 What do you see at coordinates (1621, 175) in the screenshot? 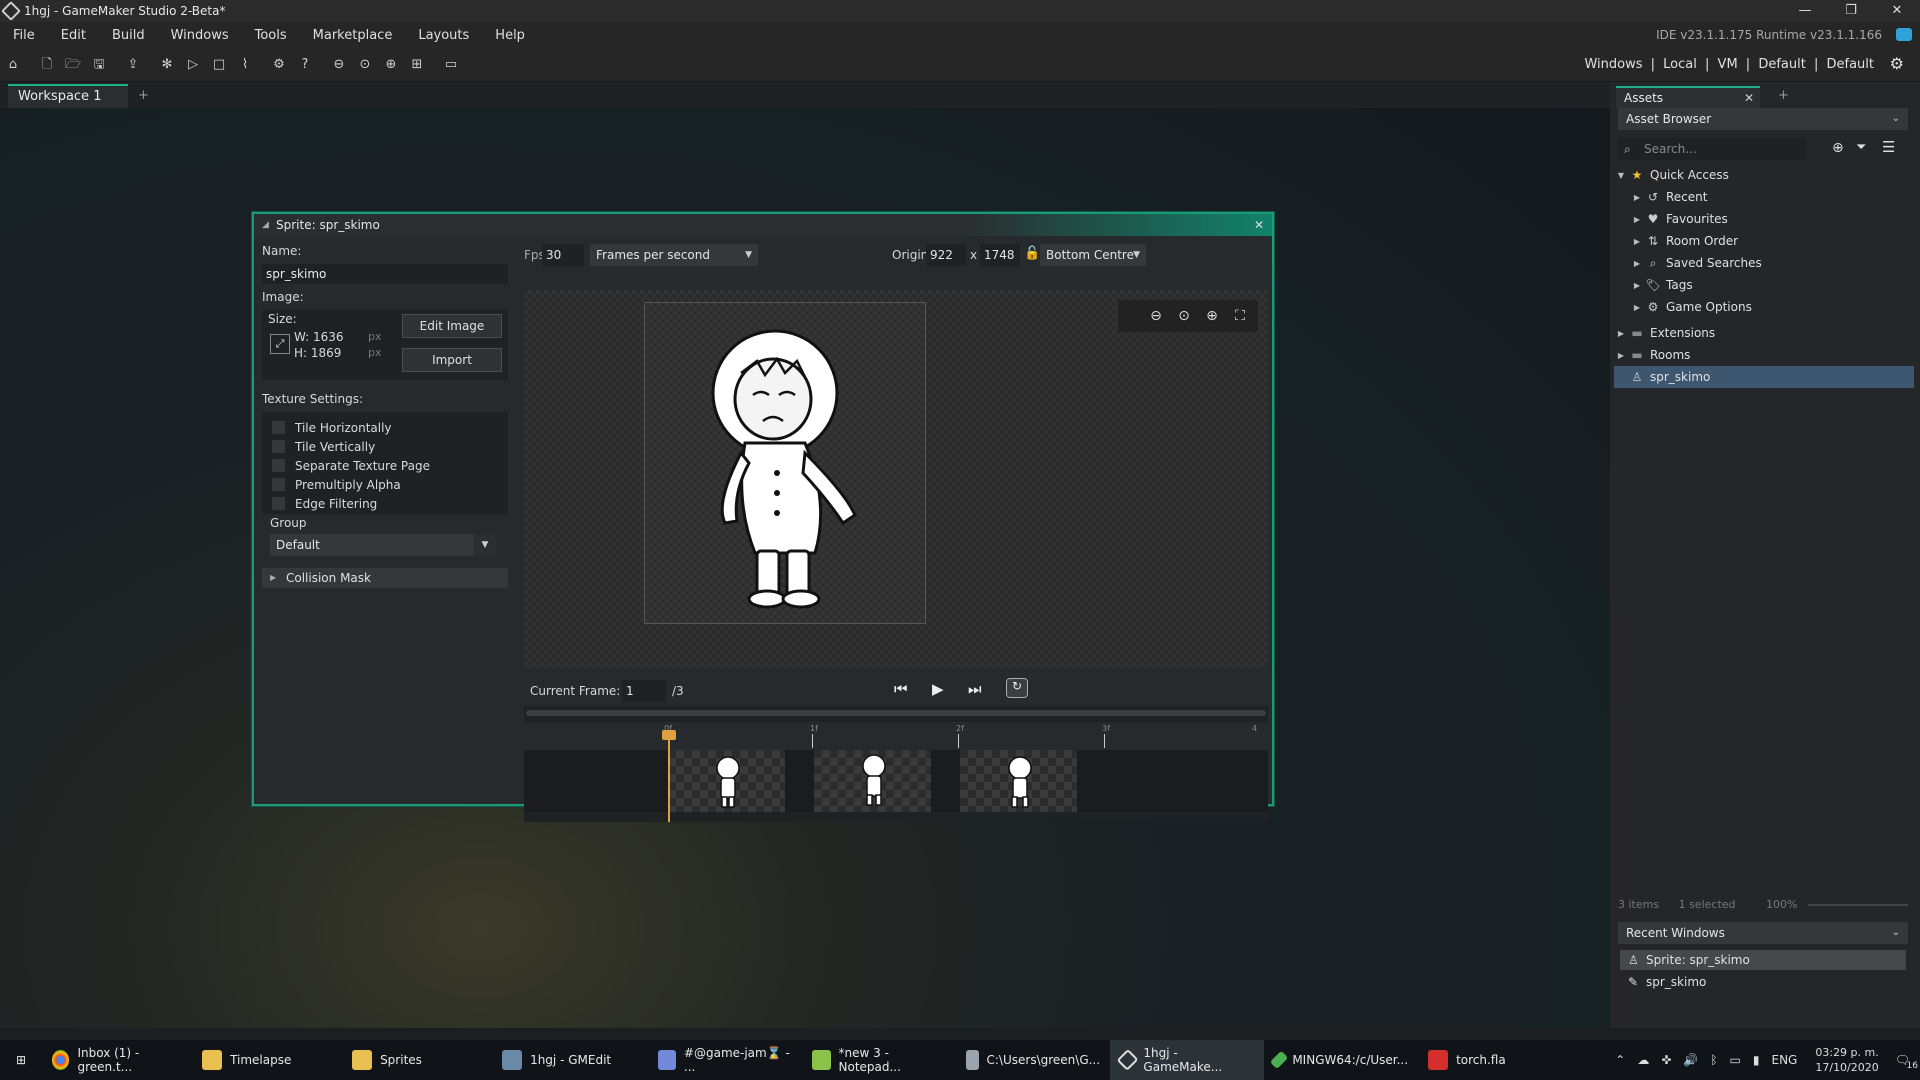
I see `expanded-icon: ▼` at bounding box center [1621, 175].